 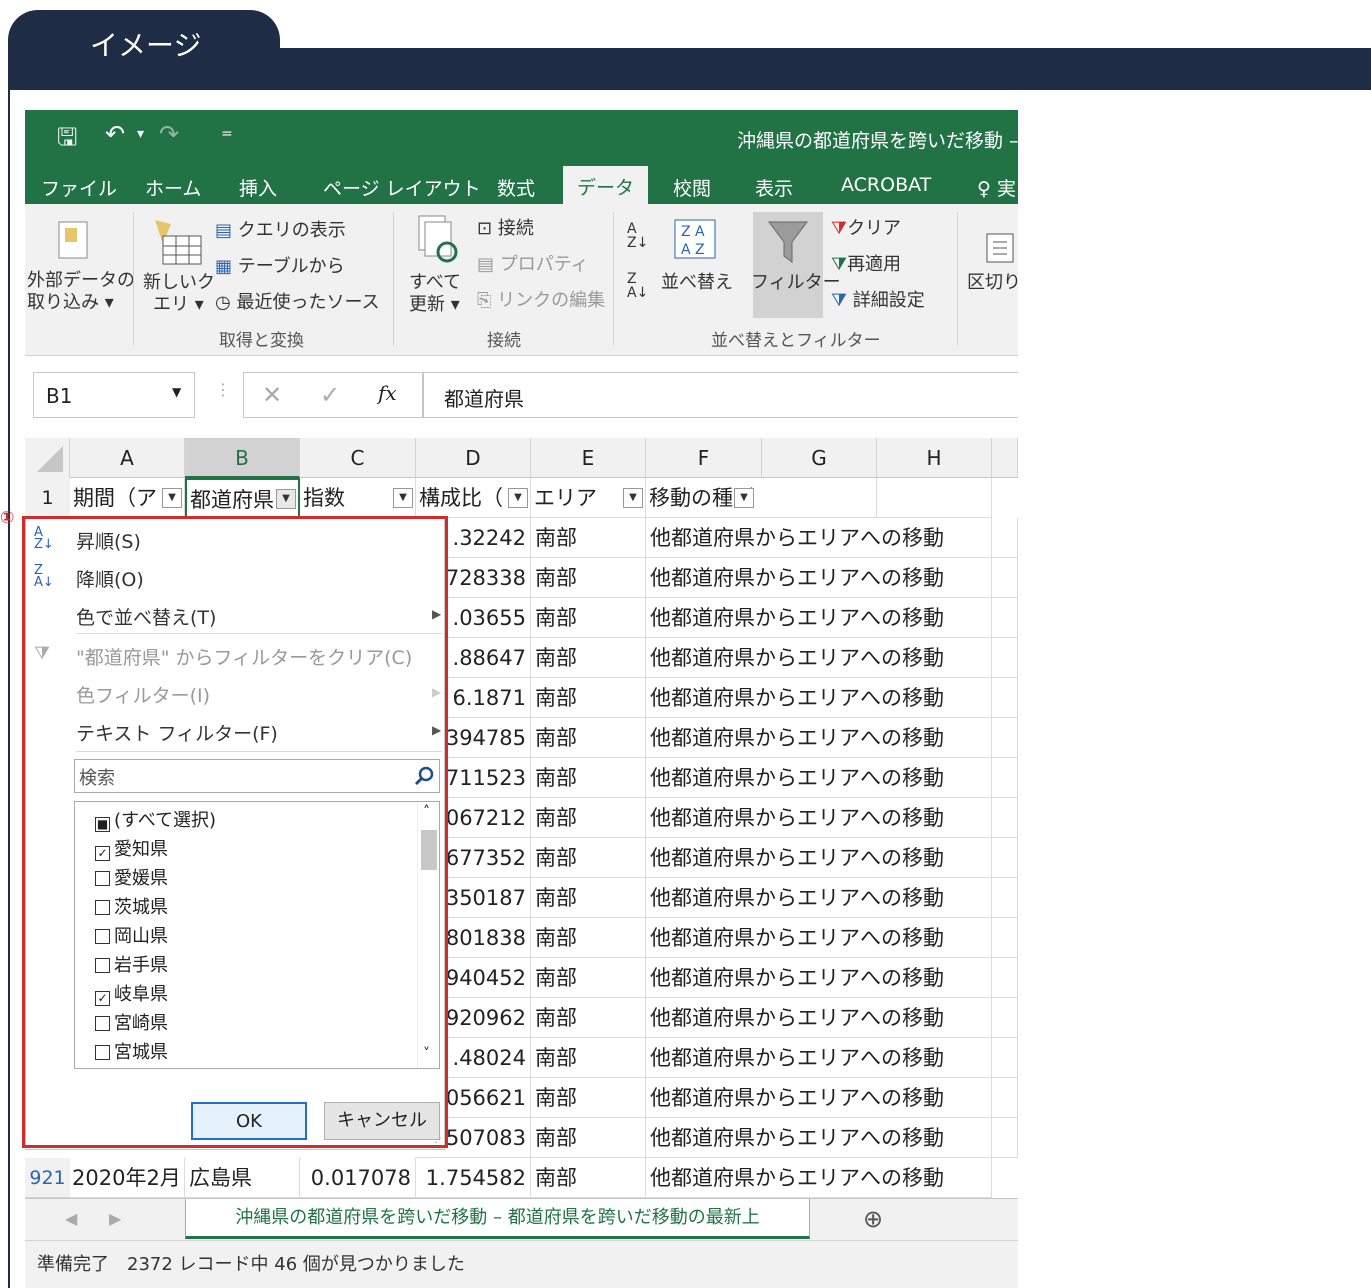 I want to click on sort-button: 並べ替え, so click(x=697, y=283).